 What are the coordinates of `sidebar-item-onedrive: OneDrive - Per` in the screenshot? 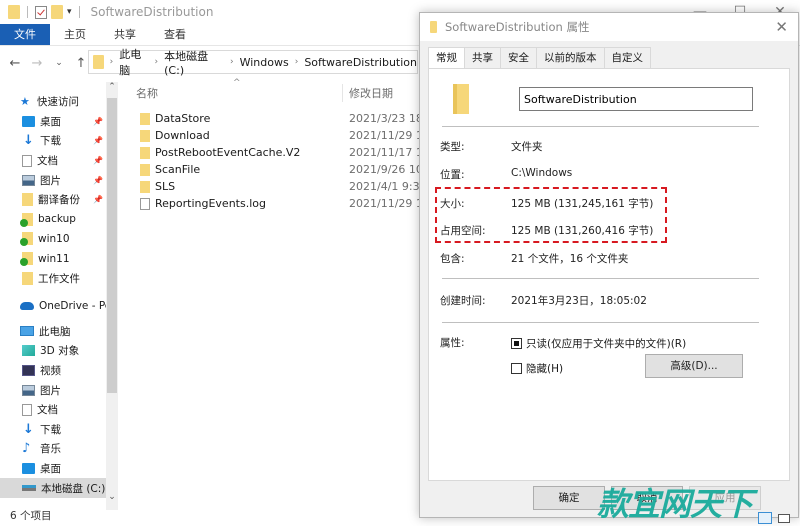 It's located at (58, 306).